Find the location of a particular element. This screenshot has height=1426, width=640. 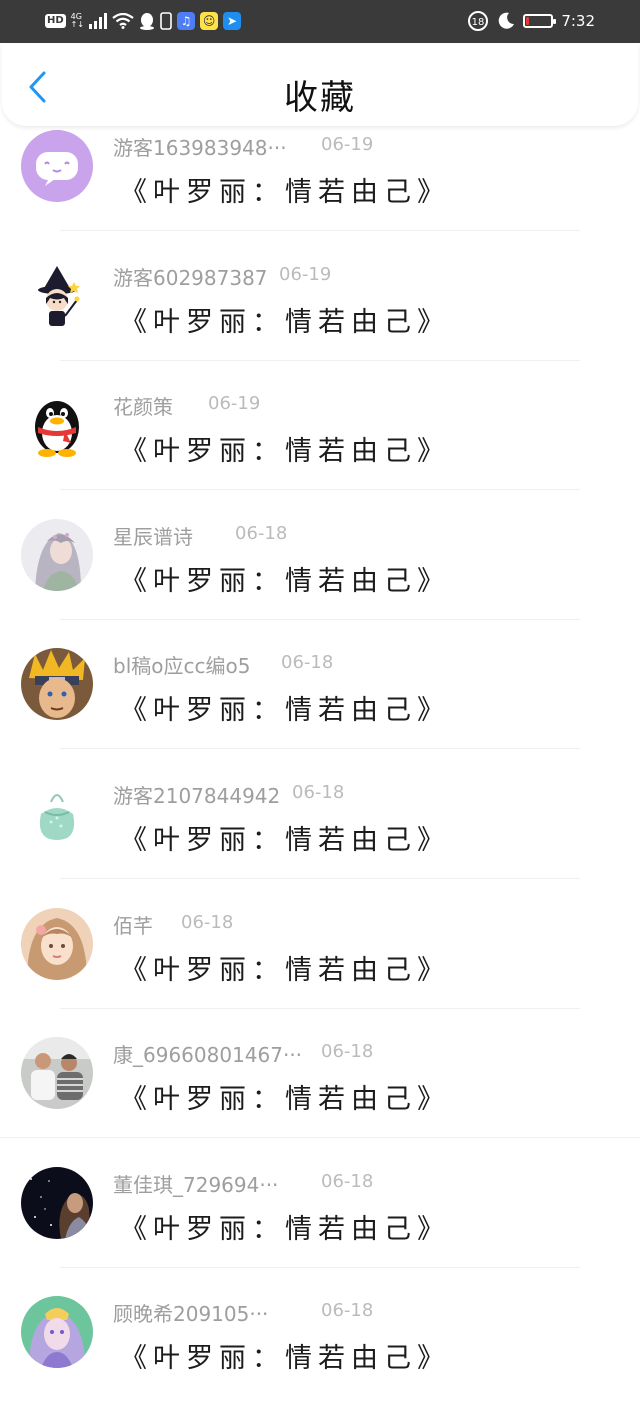

phone-icon is located at coordinates (166, 21).